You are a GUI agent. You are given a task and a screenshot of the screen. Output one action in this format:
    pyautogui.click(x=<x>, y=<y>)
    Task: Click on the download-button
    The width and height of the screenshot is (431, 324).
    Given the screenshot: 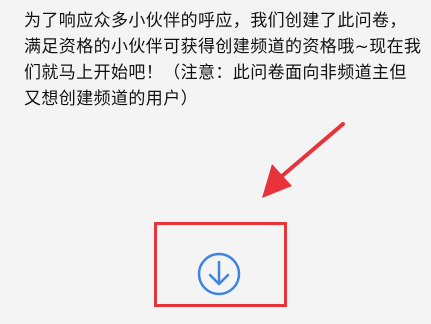 What is the action you would take?
    pyautogui.click(x=219, y=274)
    